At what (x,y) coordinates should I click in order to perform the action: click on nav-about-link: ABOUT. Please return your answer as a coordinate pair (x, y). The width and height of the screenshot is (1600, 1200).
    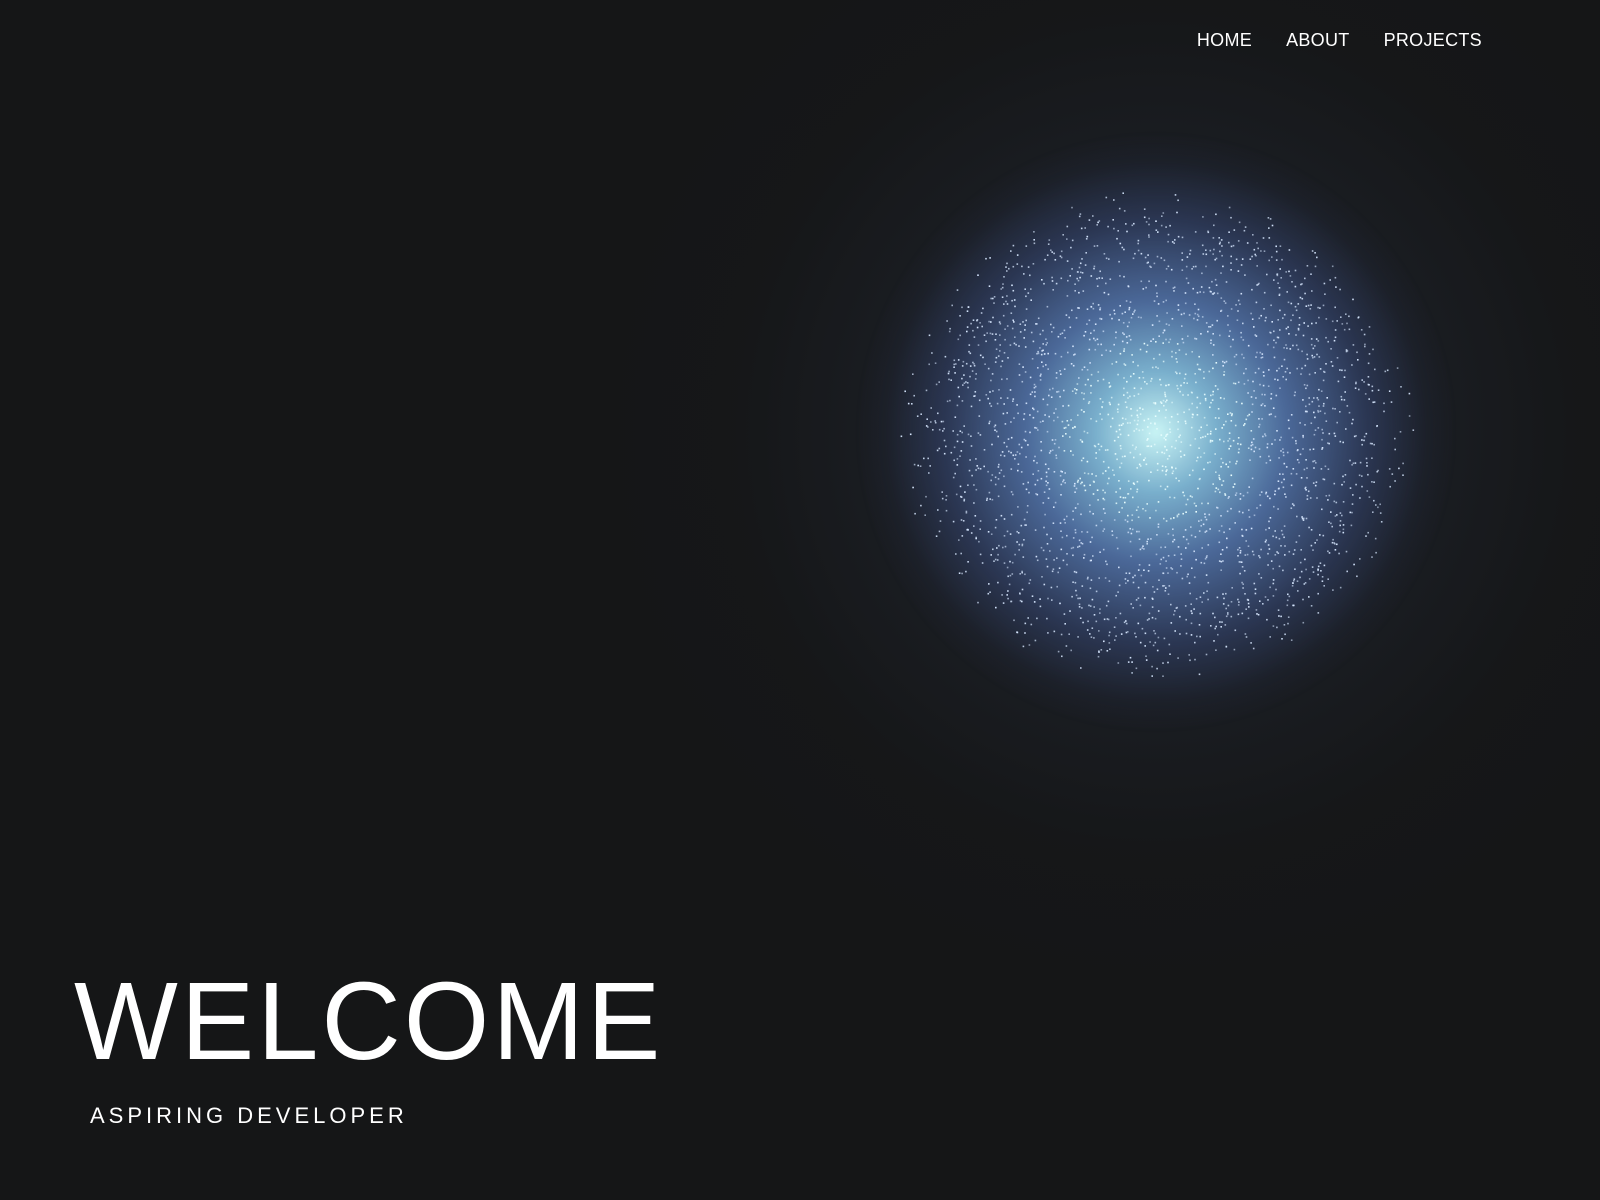
    Looking at the image, I should click on (1318, 40).